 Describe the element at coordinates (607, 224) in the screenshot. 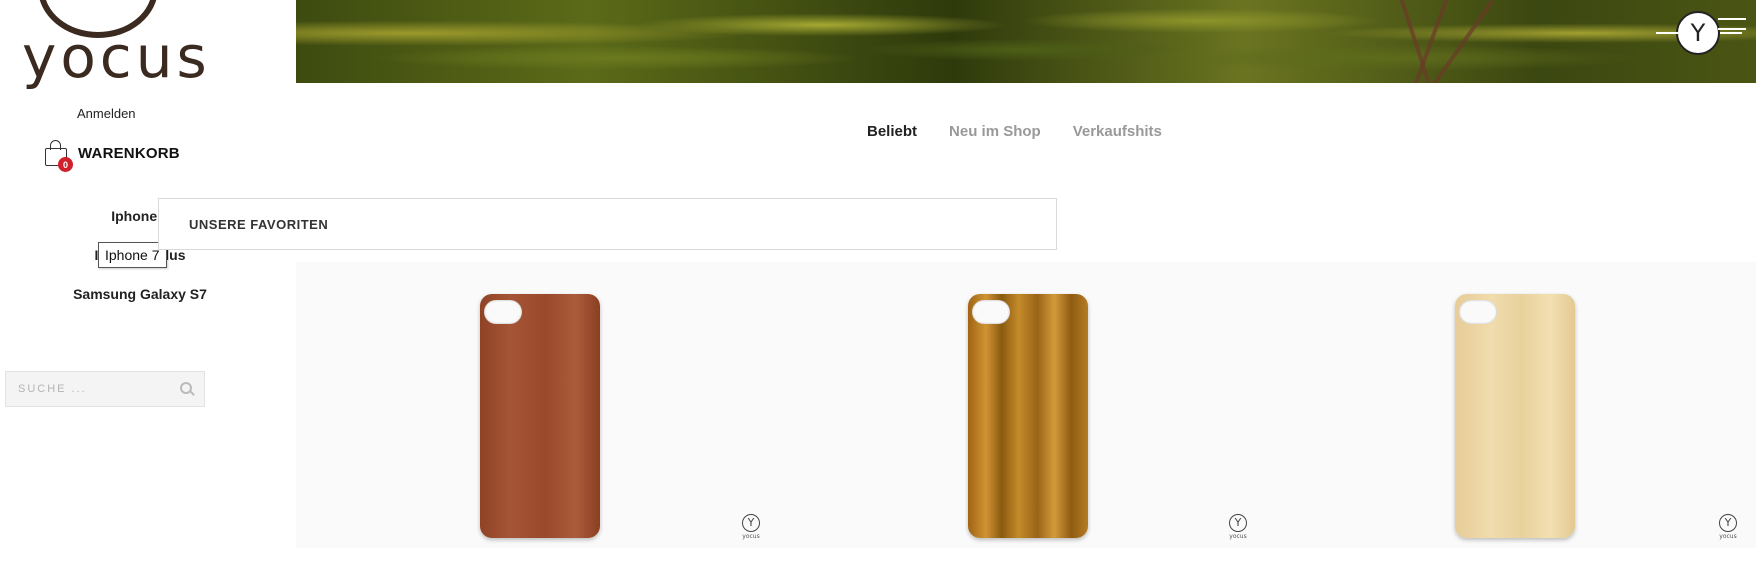

I see `favorites-heading-box: UNSERE FAVORITEN` at that location.